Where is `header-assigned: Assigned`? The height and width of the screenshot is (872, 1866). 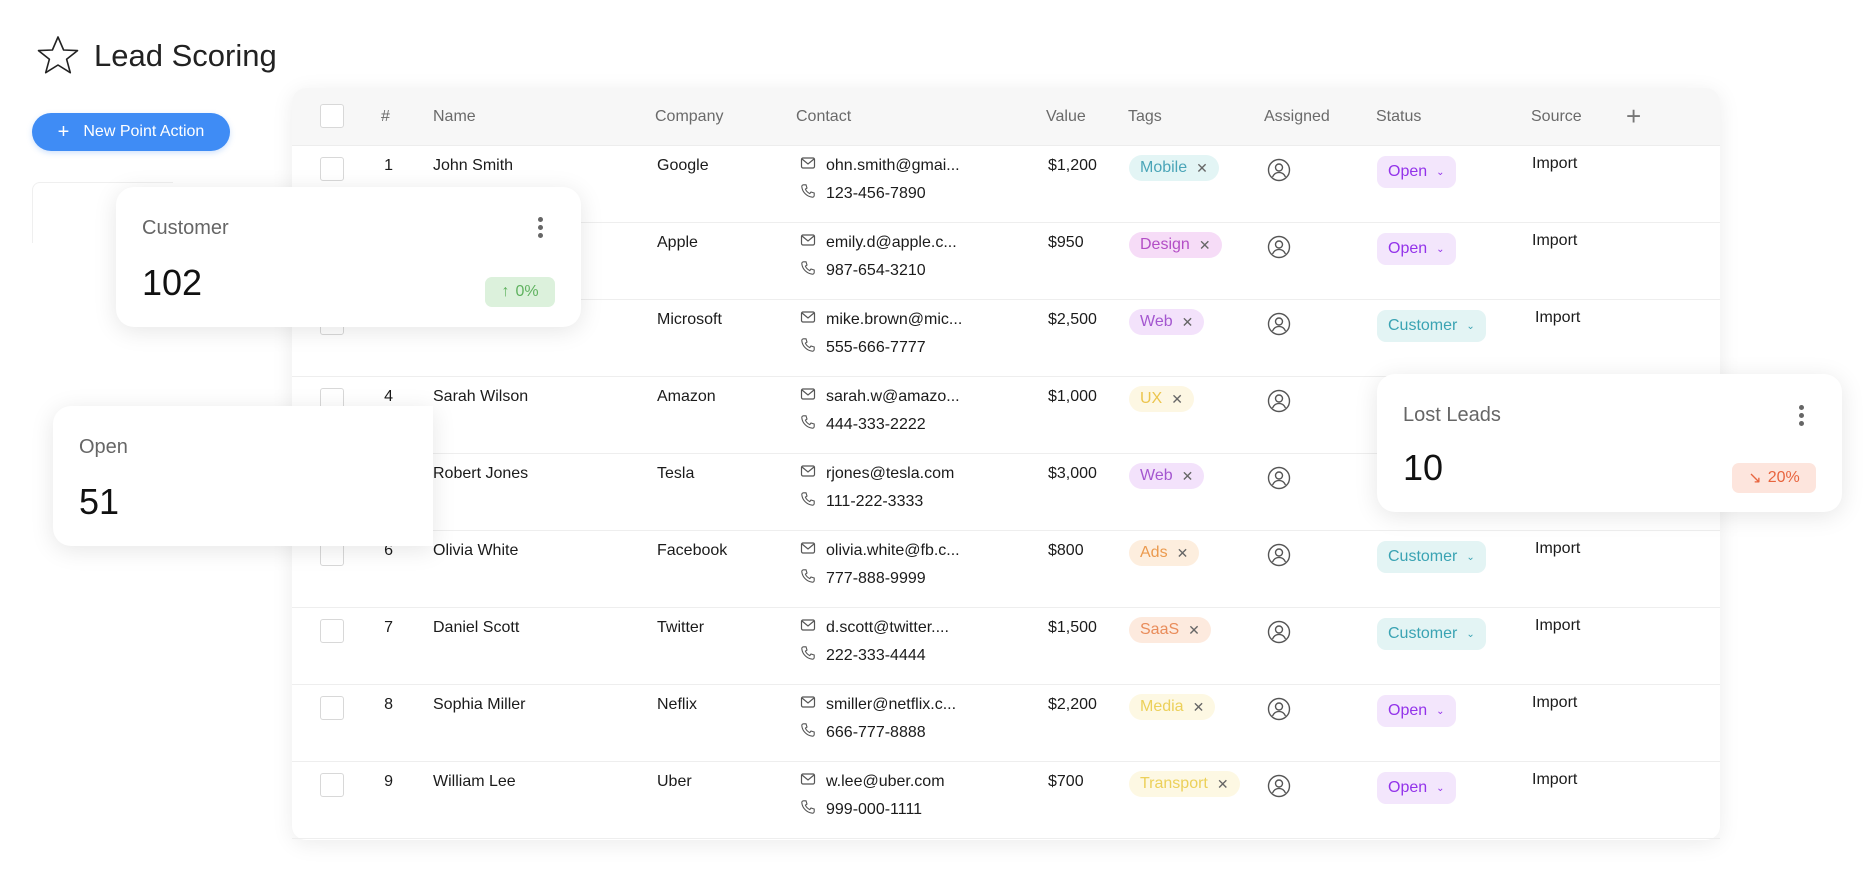
header-assigned: Assigned is located at coordinates (1297, 116).